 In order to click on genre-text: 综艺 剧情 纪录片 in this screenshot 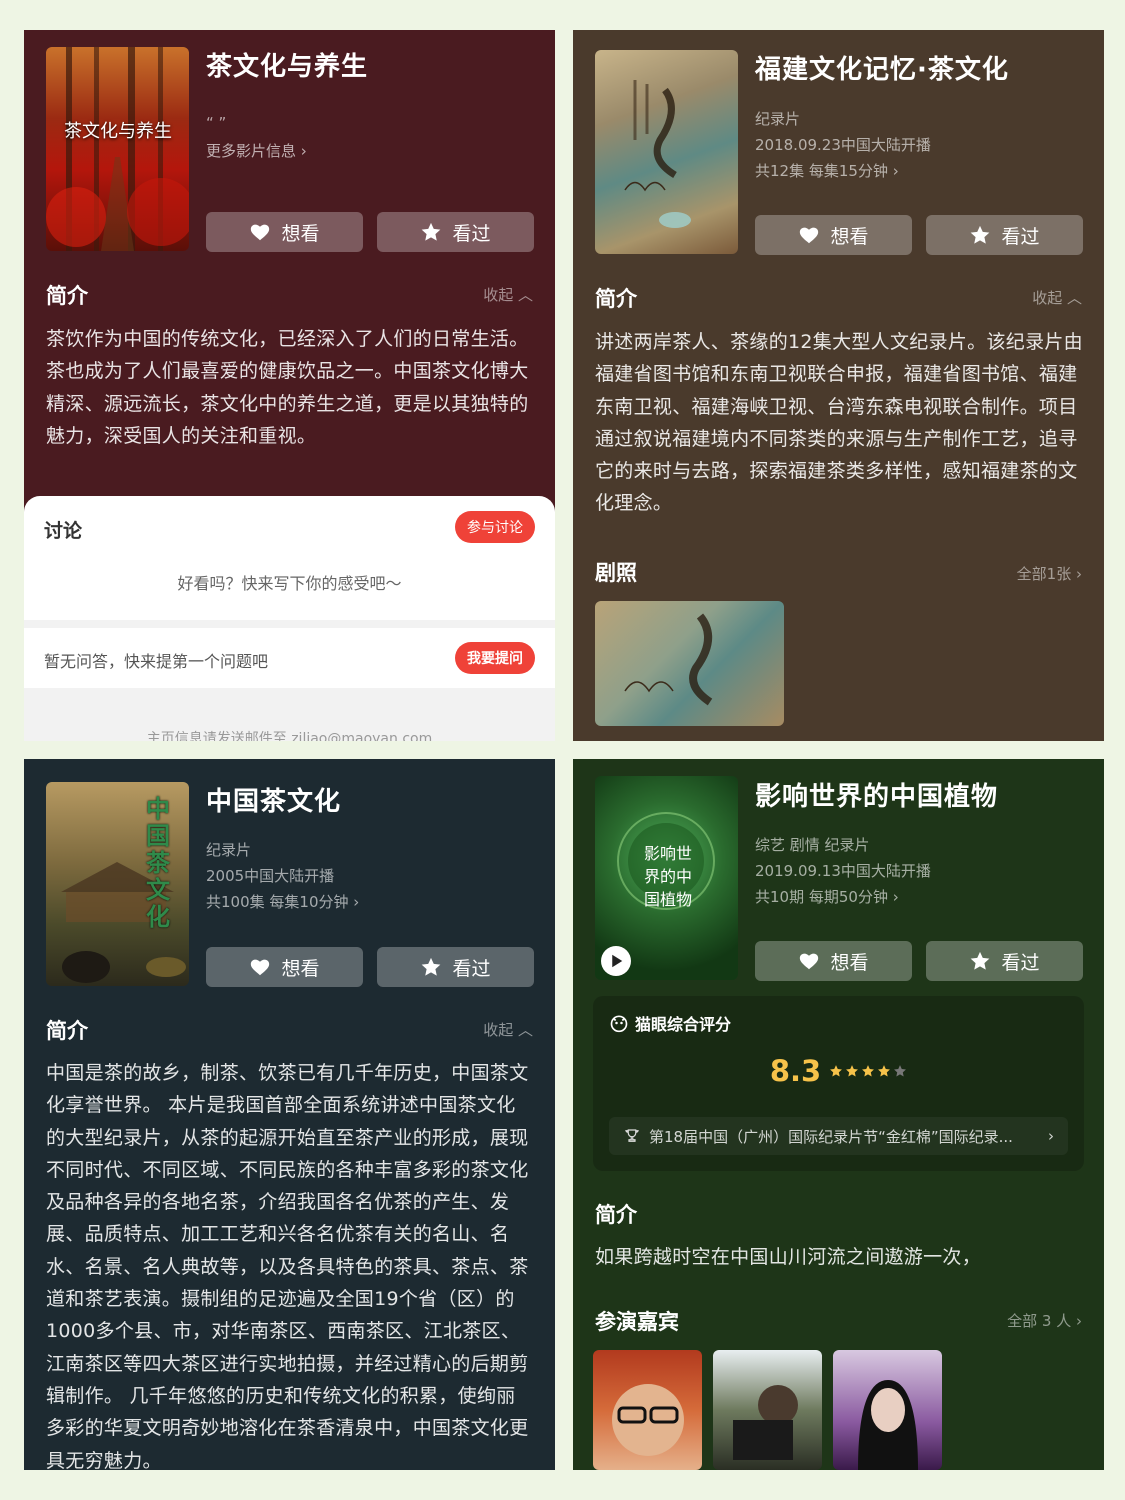, I will do `click(812, 845)`.